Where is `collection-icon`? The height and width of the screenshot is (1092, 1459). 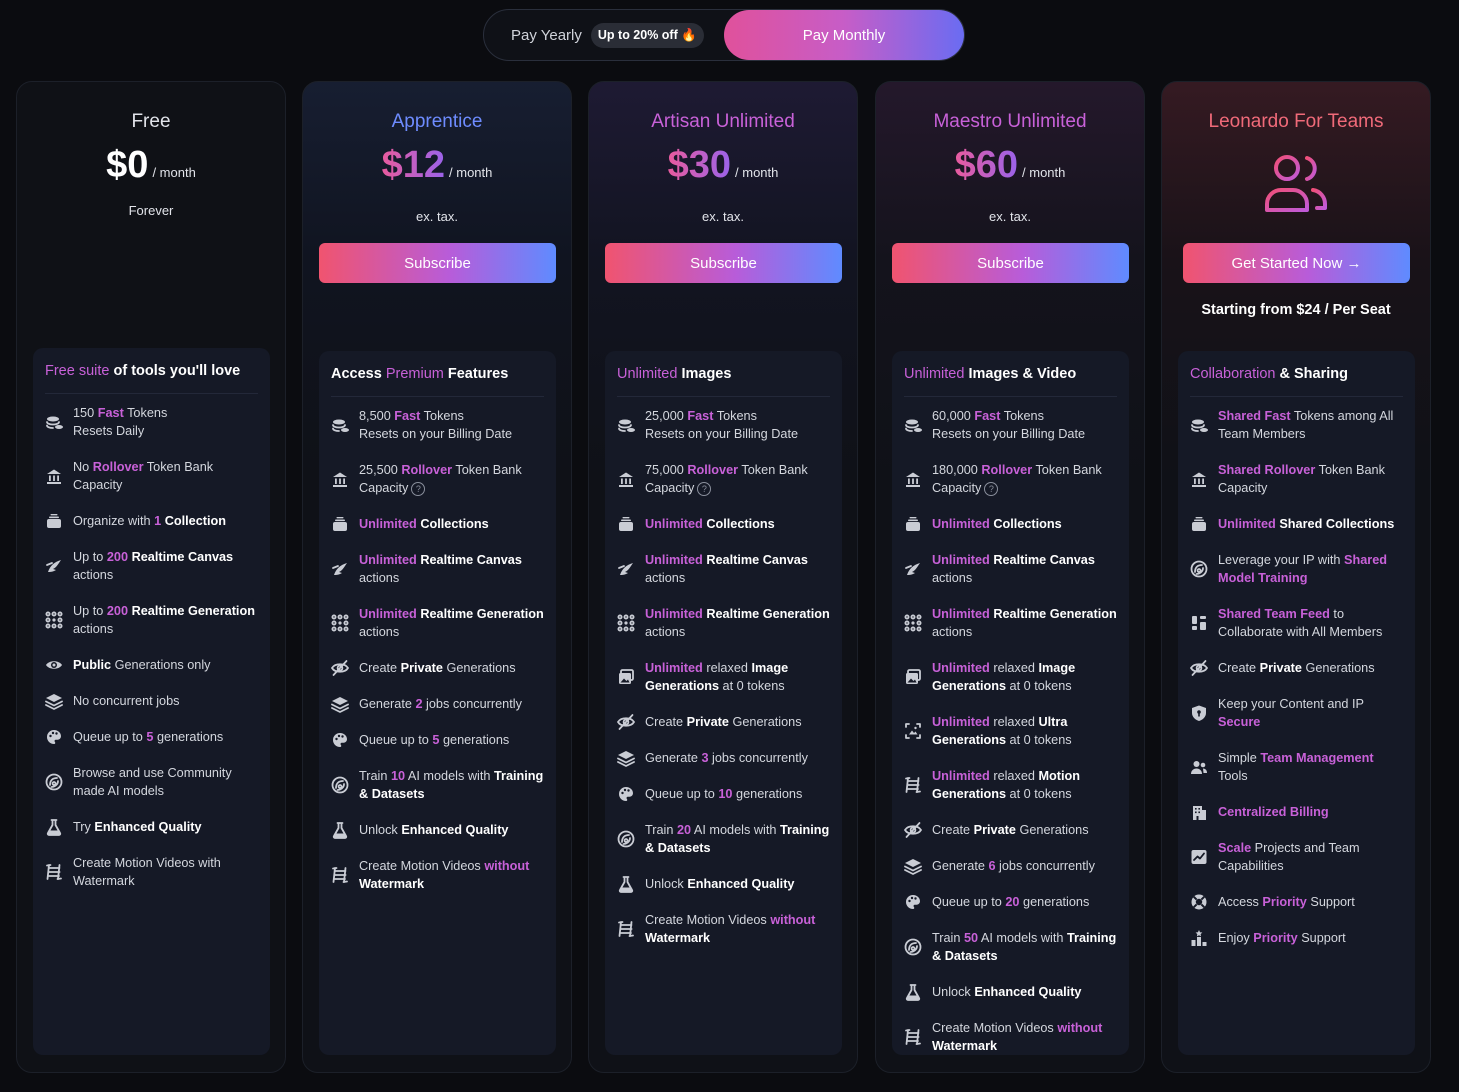
collection-icon is located at coordinates (54, 521).